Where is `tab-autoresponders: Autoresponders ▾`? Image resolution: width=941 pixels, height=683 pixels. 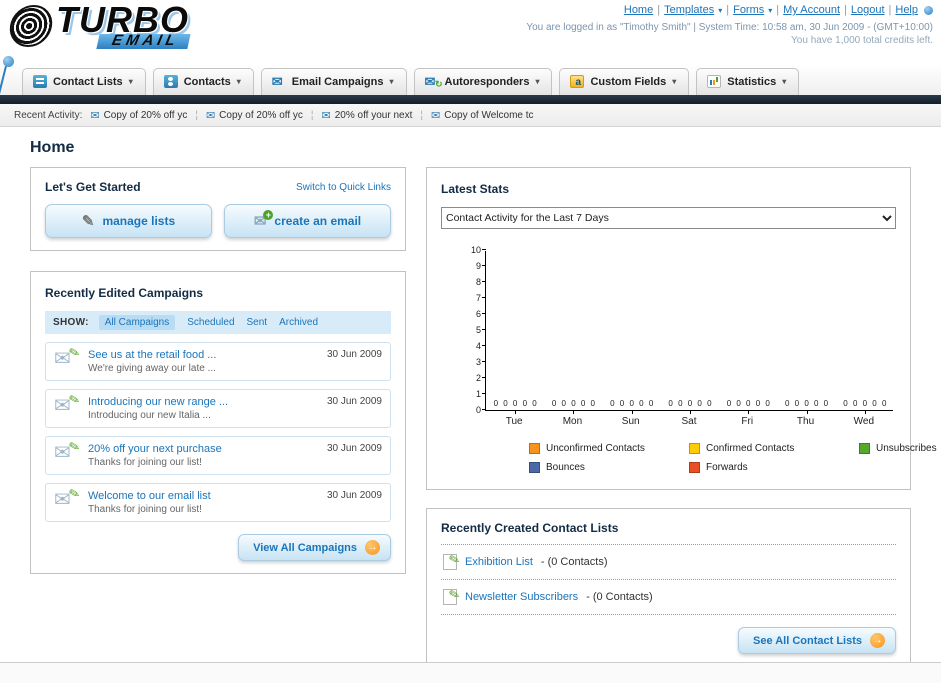
tab-autoresponders: Autoresponders ▾ is located at coordinates (483, 81).